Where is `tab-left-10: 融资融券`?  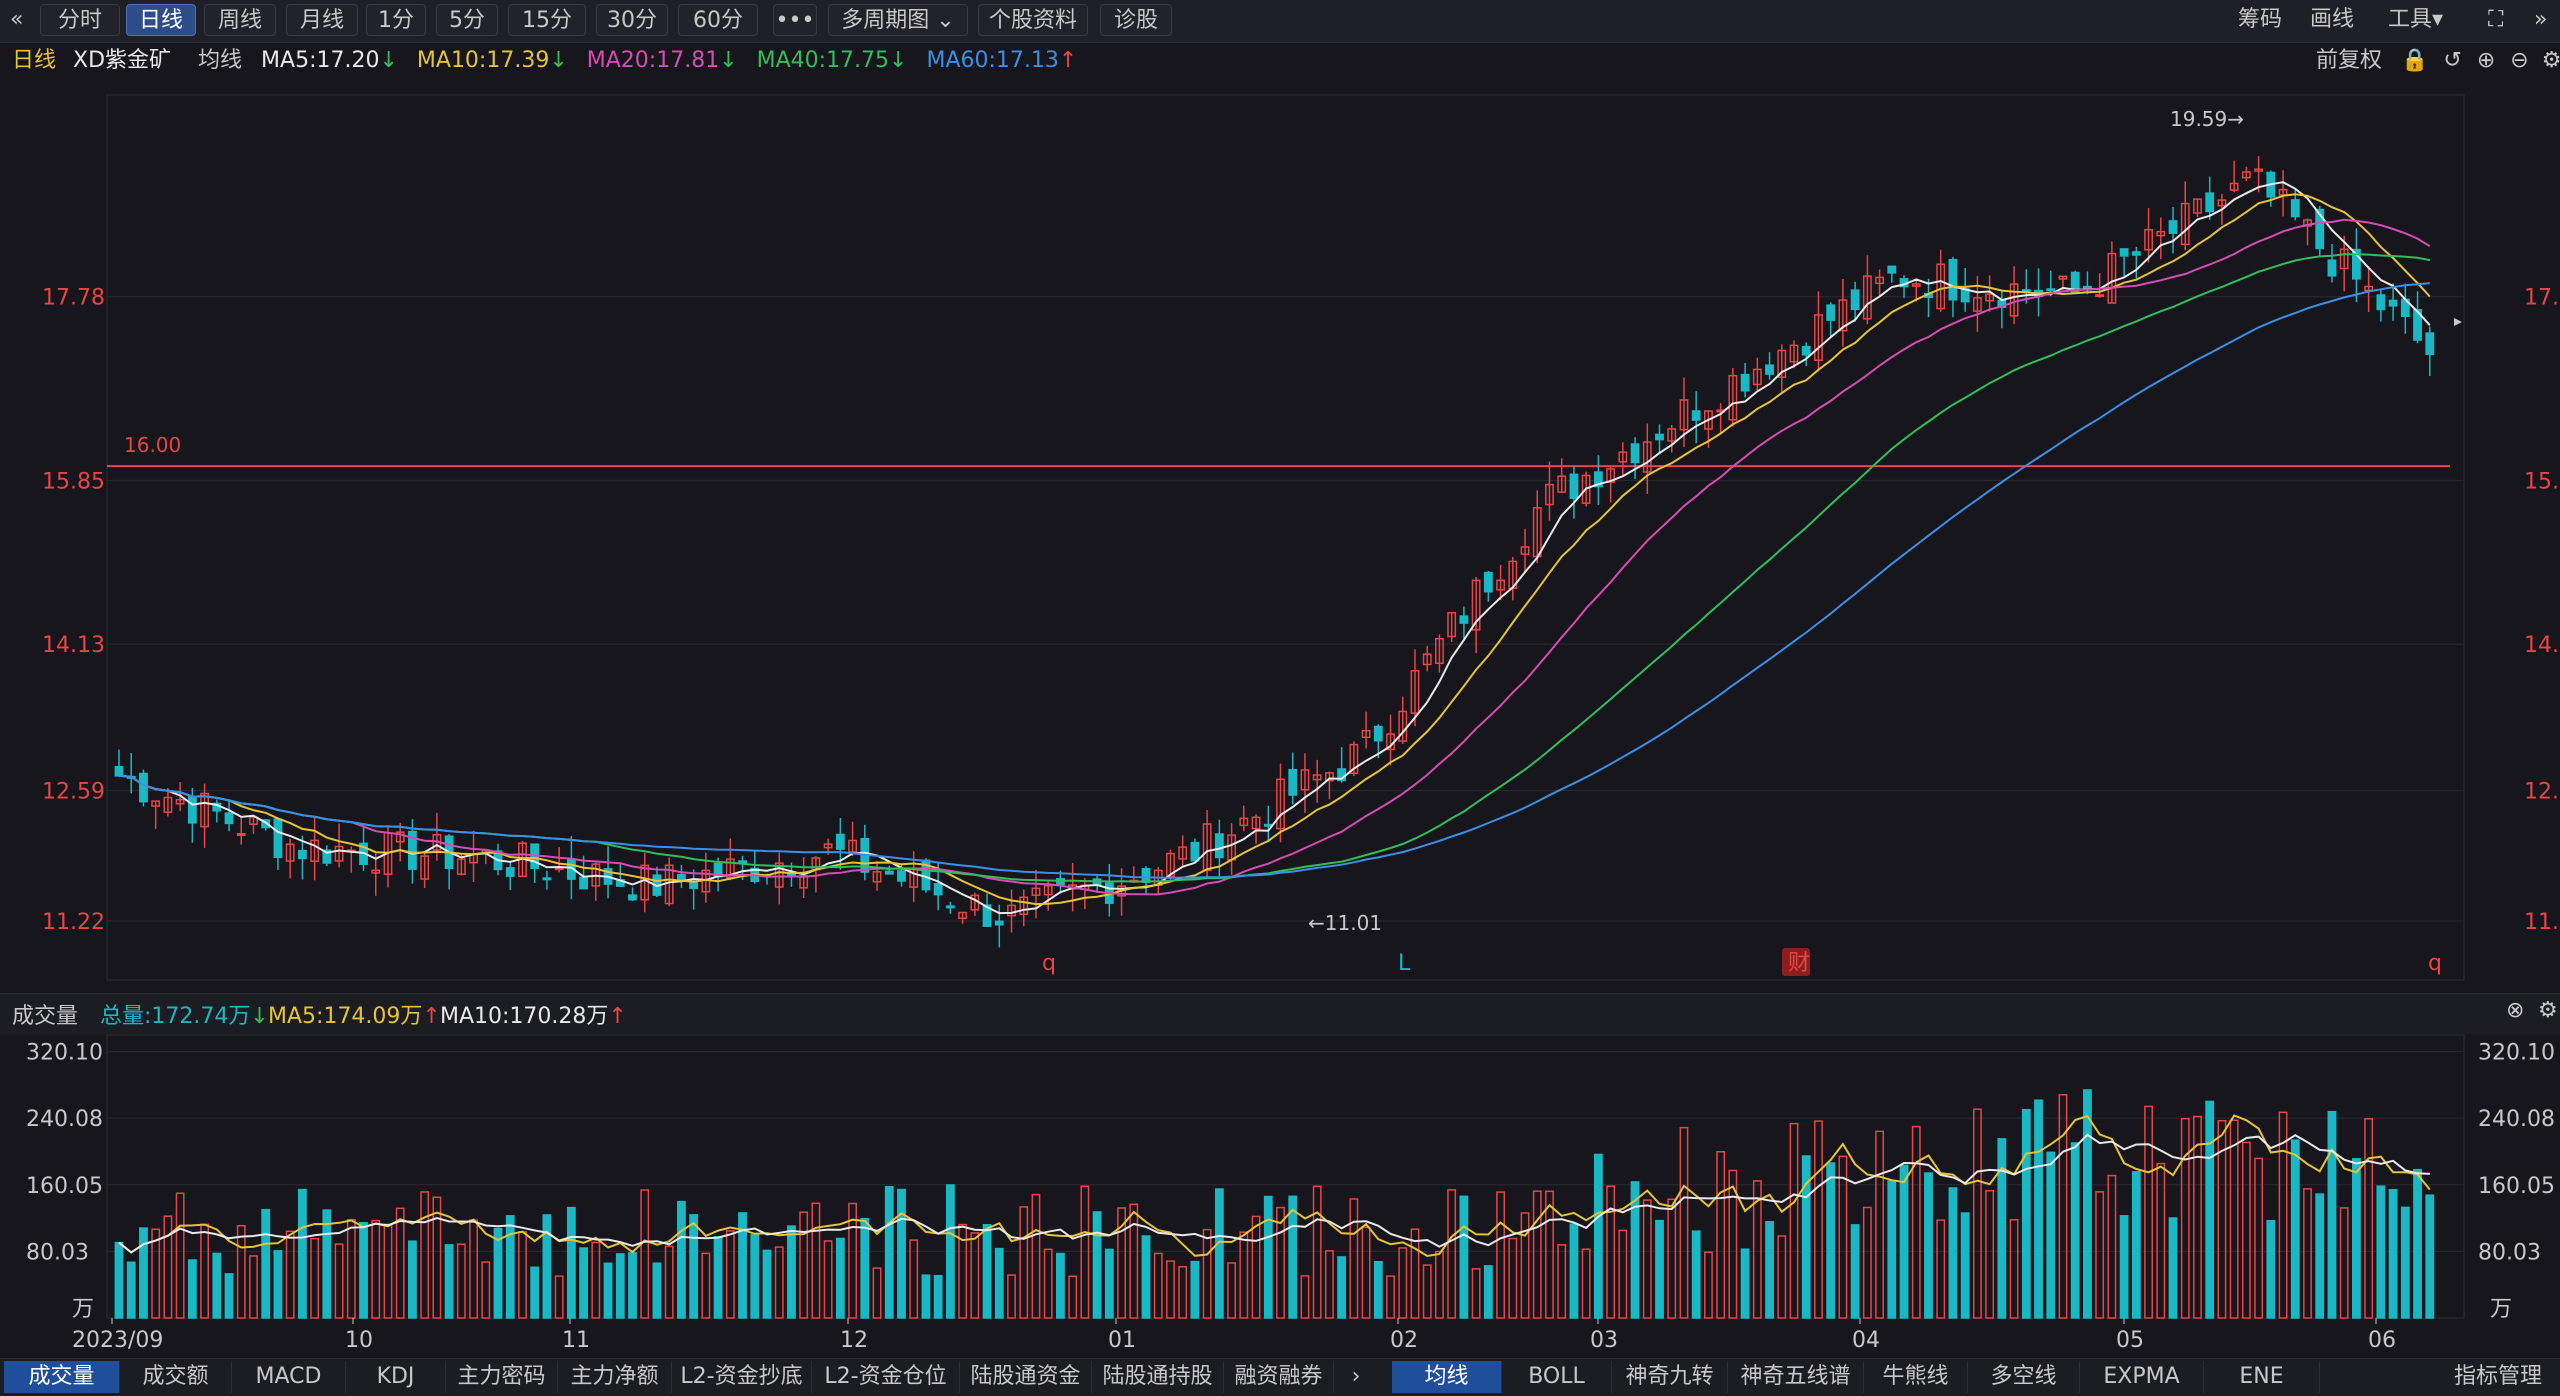 tab-left-10: 融资融券 is located at coordinates (1279, 1377).